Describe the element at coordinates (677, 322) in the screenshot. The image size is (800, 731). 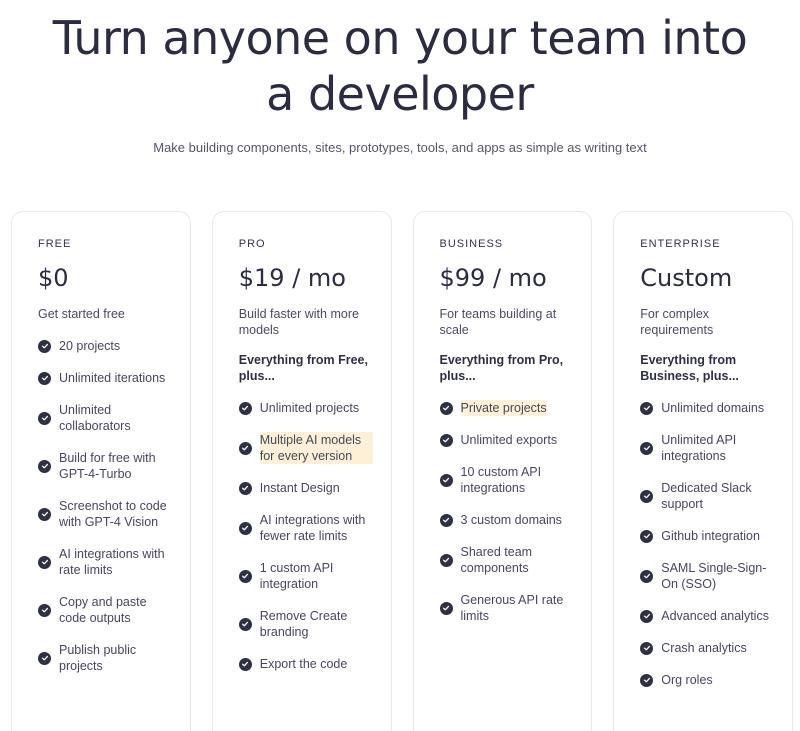
I see `plan-description: For complex requirements` at that location.